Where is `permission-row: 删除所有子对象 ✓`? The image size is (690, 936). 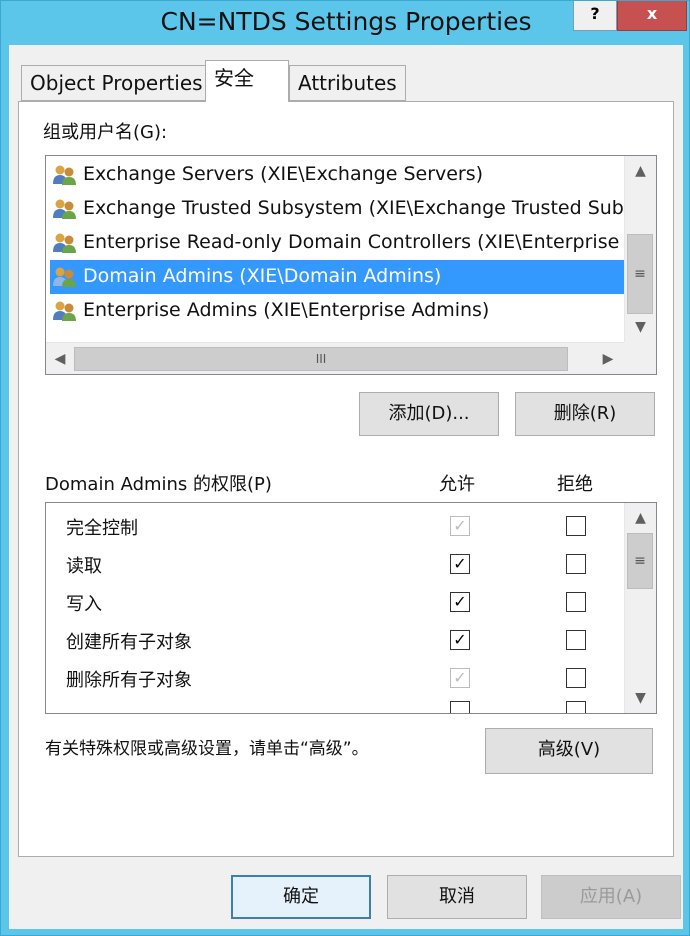 permission-row: 删除所有子对象 ✓ is located at coordinates (336, 678).